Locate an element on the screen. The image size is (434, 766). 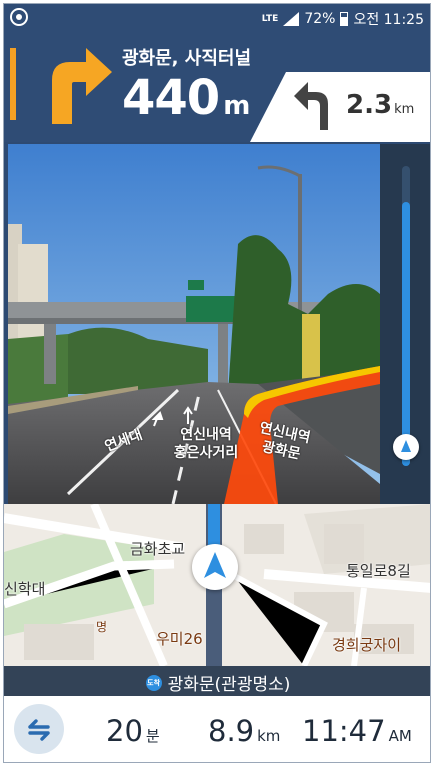
route-options-button is located at coordinates (39, 729).